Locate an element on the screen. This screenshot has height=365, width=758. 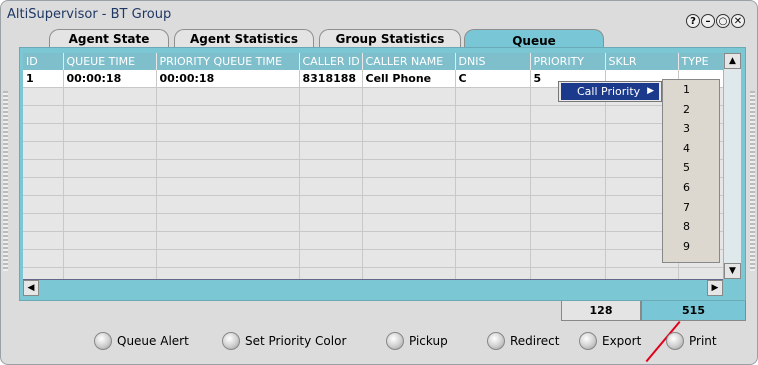
col-header-priority-queue-time: PRIORITY QUEUE TIME is located at coordinates (228, 61).